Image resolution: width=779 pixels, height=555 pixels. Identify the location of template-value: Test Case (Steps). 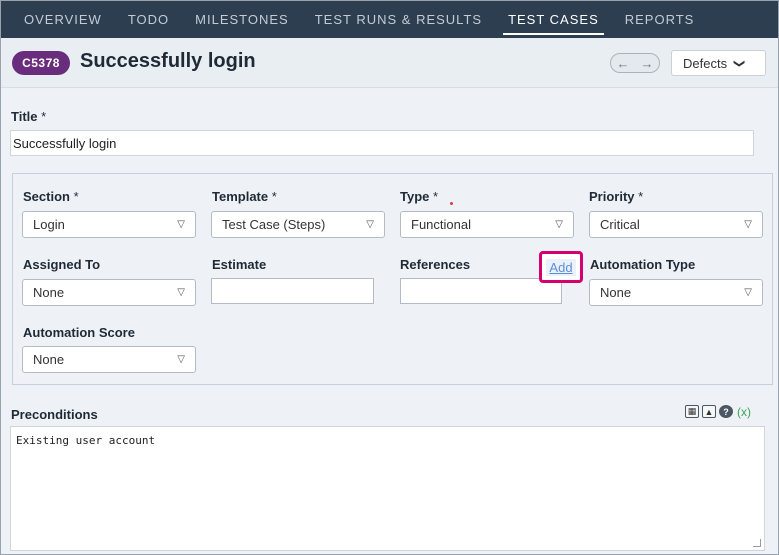
(274, 224).